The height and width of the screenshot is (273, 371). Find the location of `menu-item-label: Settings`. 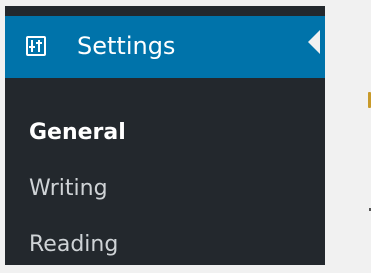

menu-item-label: Settings is located at coordinates (126, 46).